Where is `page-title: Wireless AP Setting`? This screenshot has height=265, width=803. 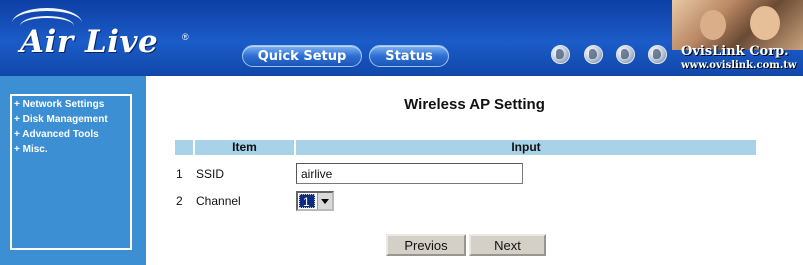 page-title: Wireless AP Setting is located at coordinates (474, 104).